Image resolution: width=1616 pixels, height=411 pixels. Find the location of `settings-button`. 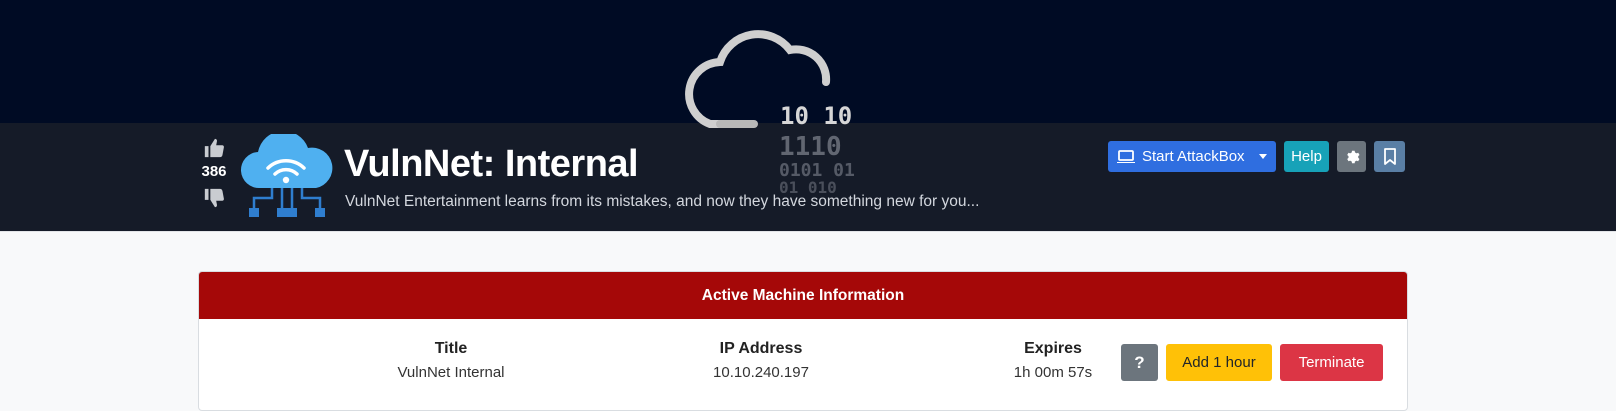

settings-button is located at coordinates (1351, 156).